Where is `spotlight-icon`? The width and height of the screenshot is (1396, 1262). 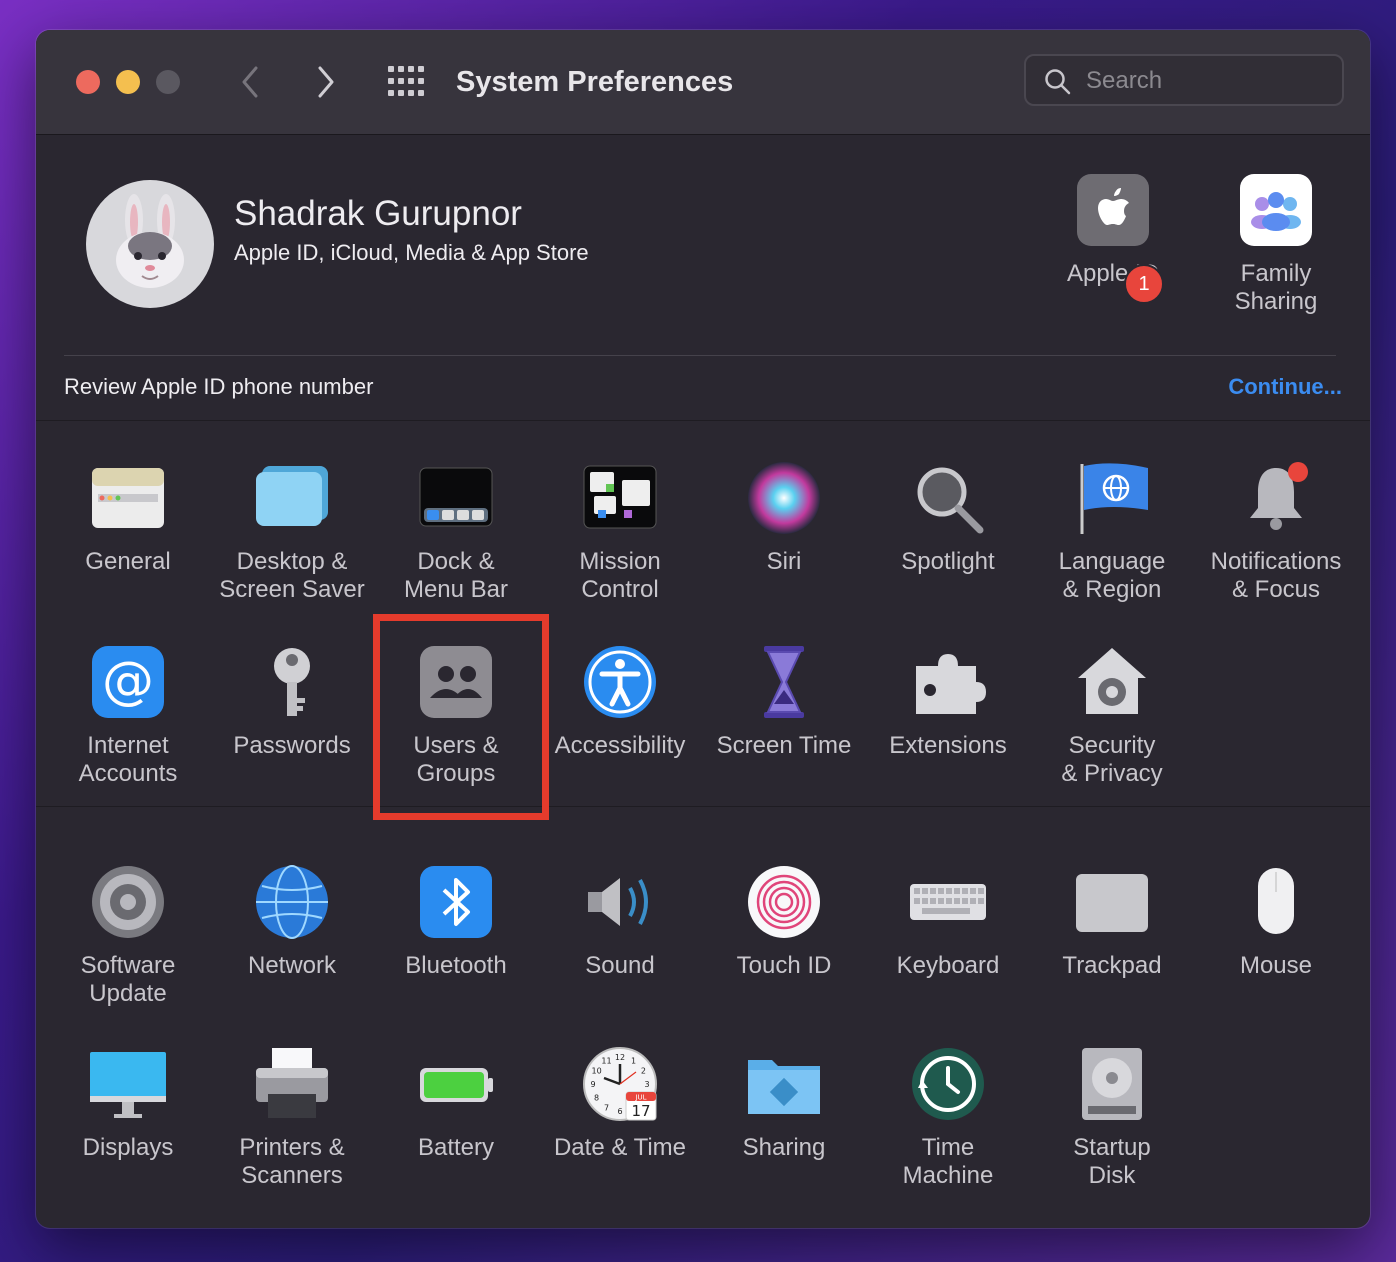
spotlight-icon is located at coordinates (948, 498).